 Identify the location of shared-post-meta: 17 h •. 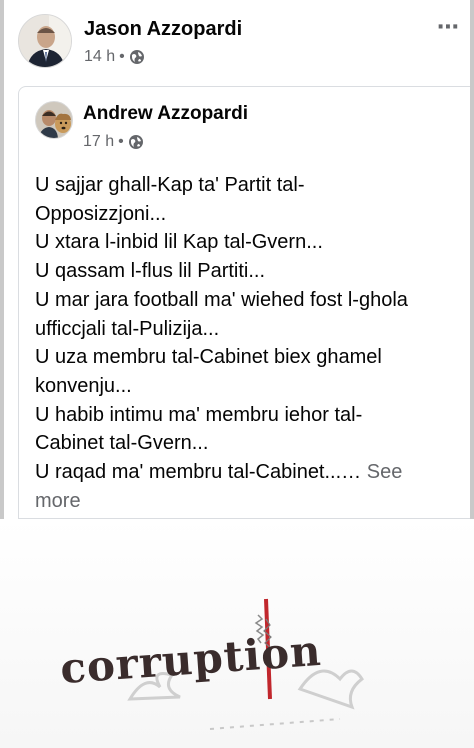
(113, 142).